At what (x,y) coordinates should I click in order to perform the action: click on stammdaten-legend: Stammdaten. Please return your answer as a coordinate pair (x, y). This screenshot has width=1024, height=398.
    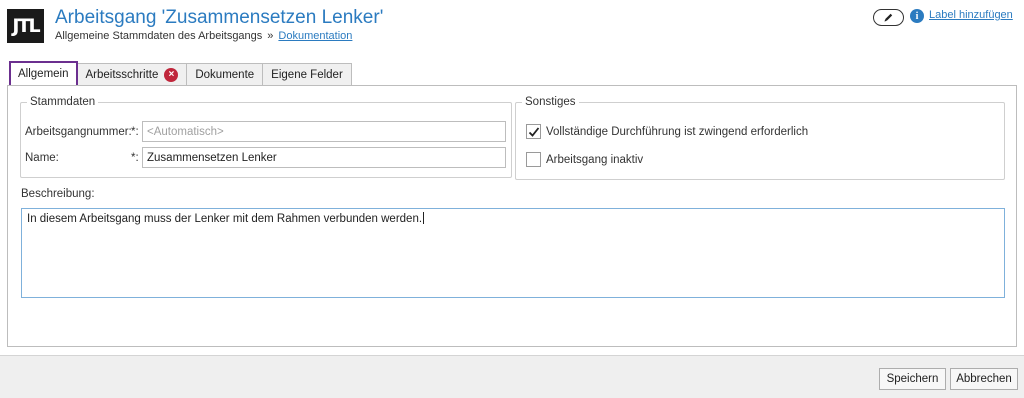
    Looking at the image, I should click on (63, 102).